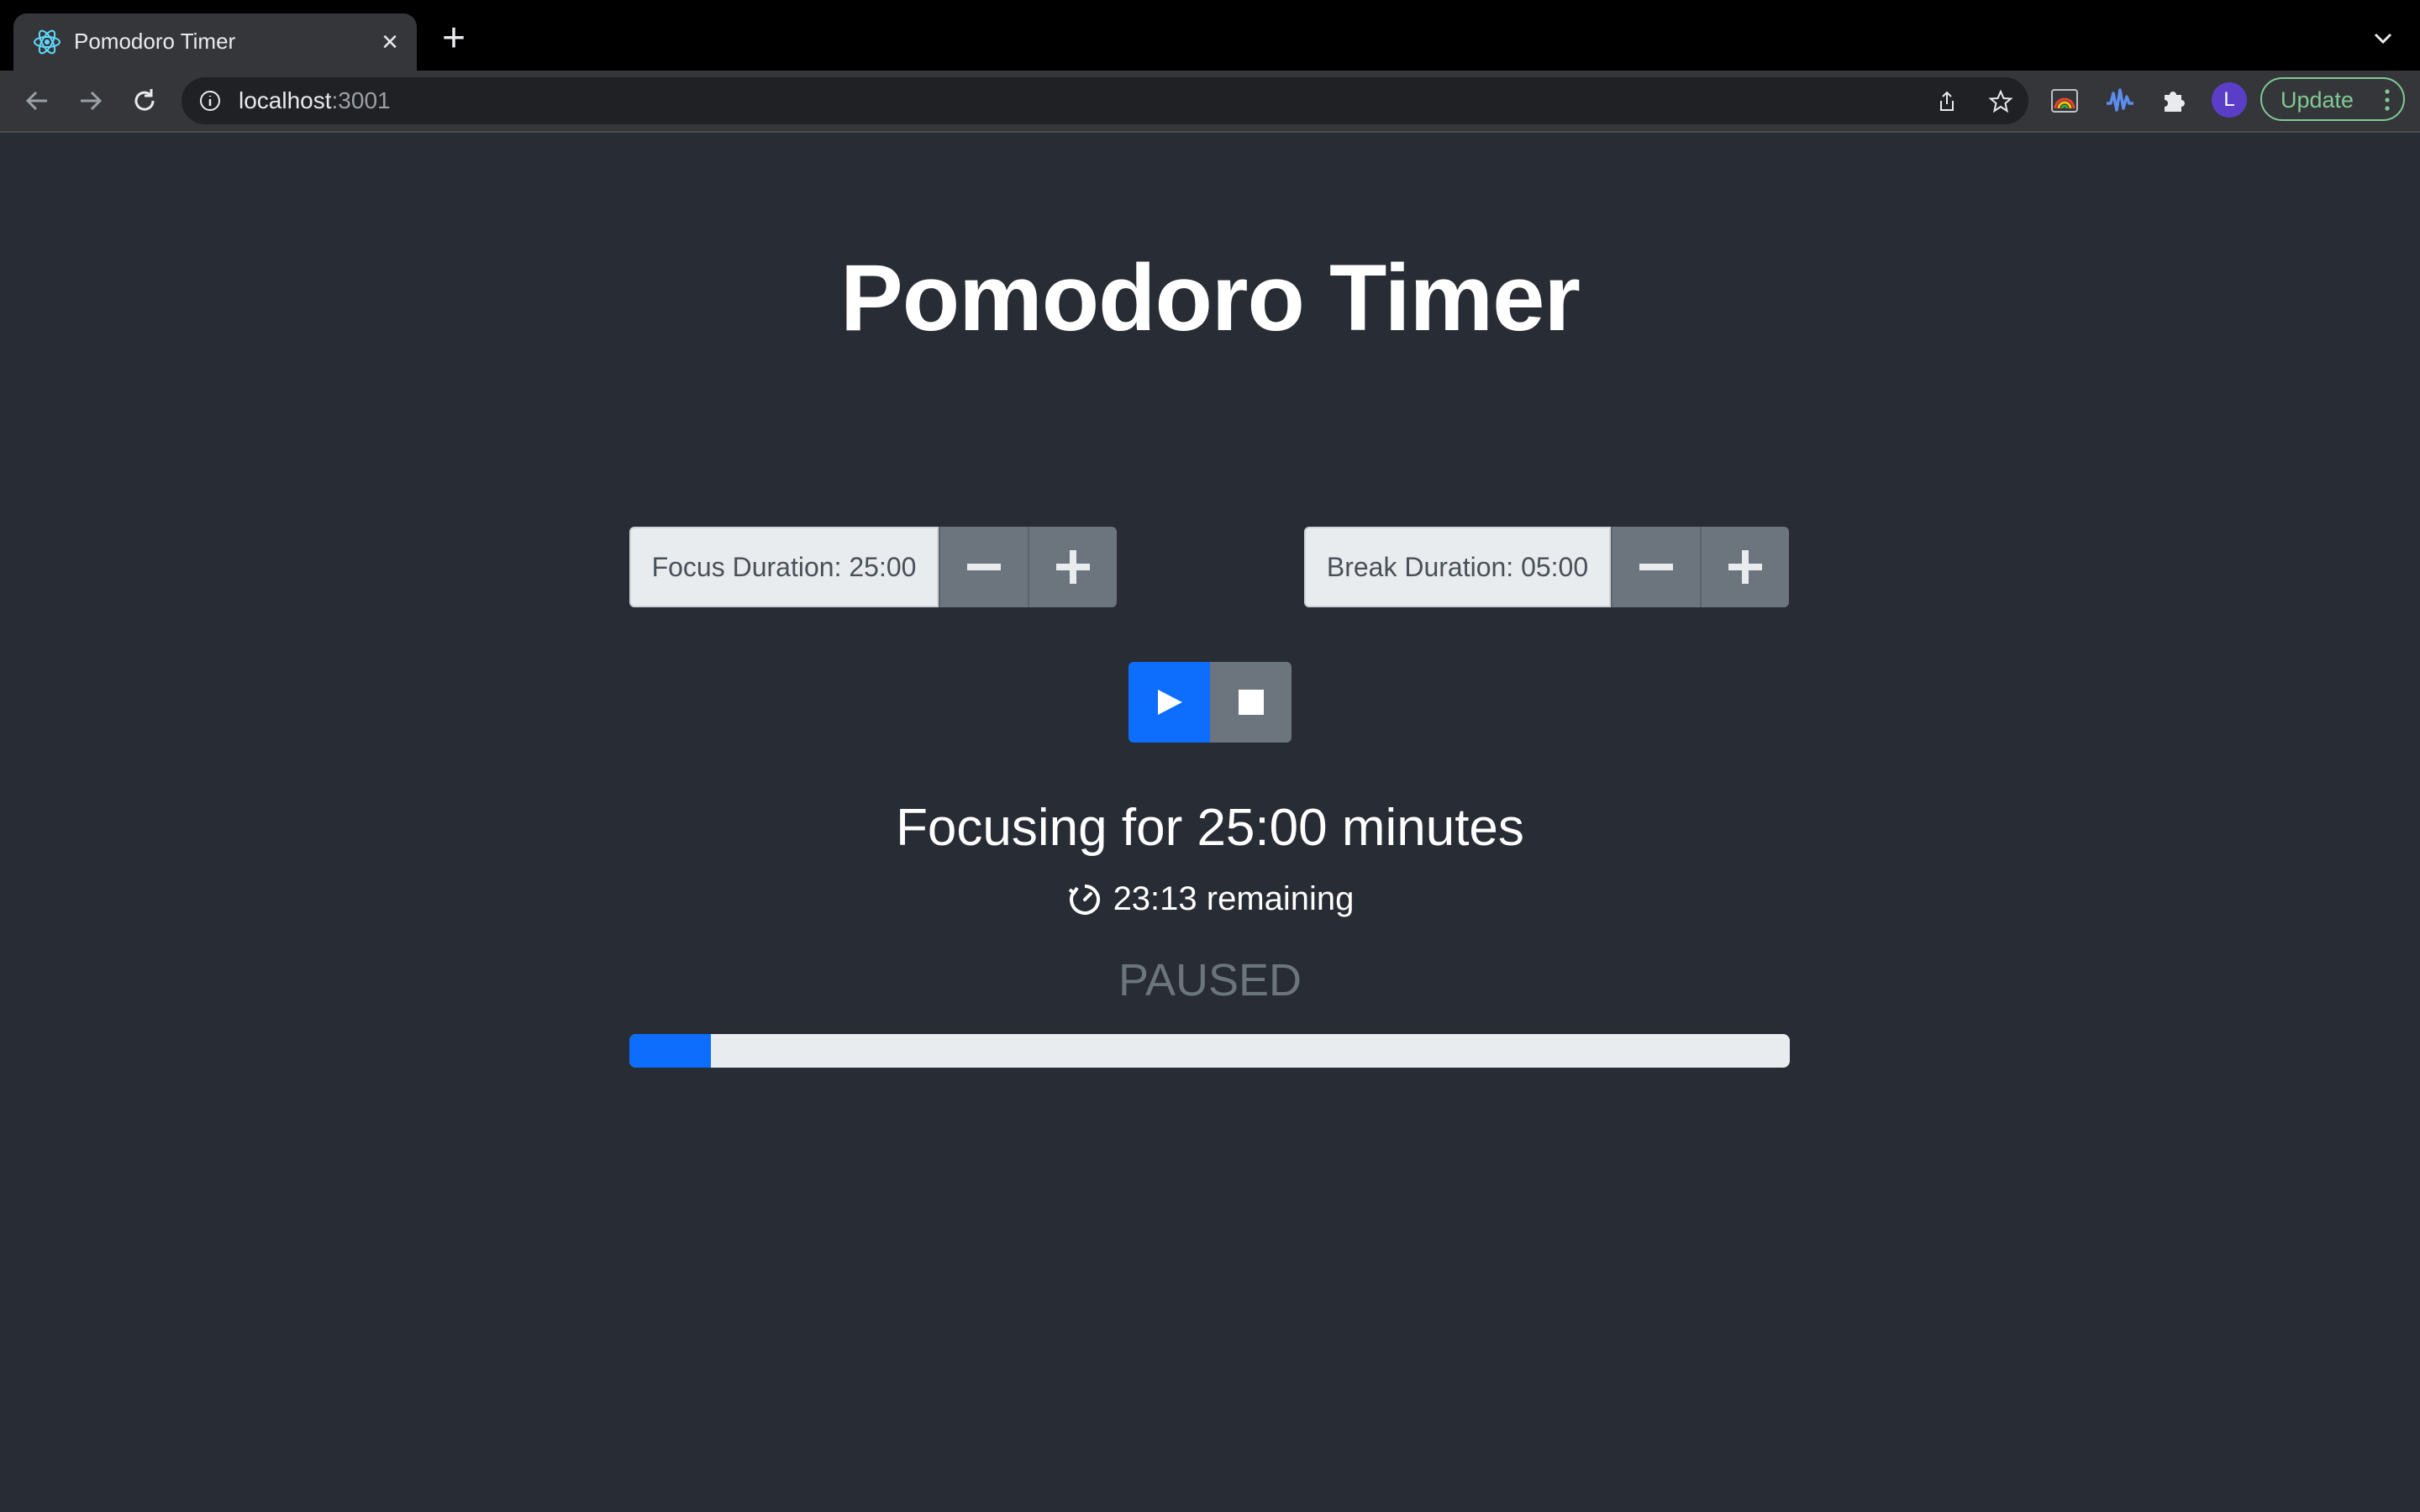 The width and height of the screenshot is (2420, 1512). What do you see at coordinates (1234, 898) in the screenshot?
I see `time-remaining-text: 23:13 remaining` at bounding box center [1234, 898].